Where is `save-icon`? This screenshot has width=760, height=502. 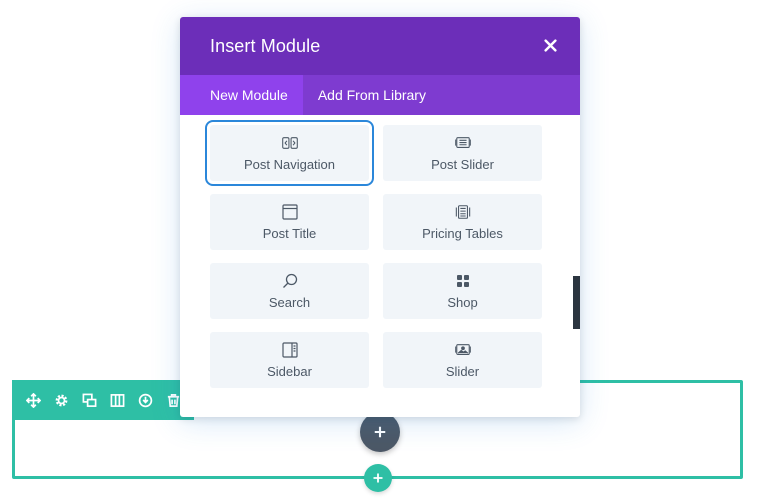
save-icon is located at coordinates (145, 400).